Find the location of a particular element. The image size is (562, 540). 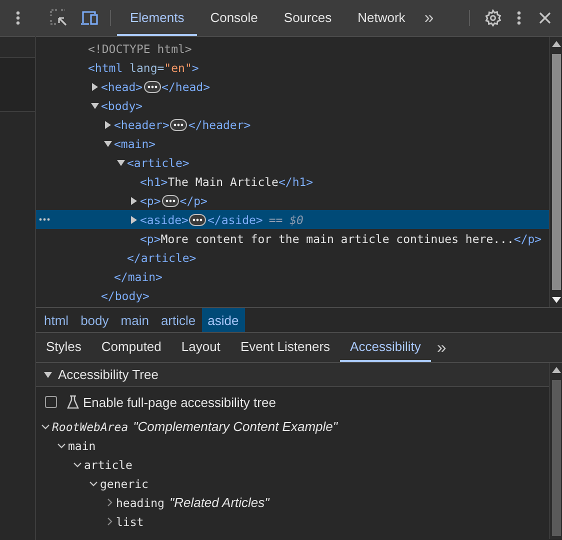

sidebar-tab: Computed is located at coordinates (131, 347).